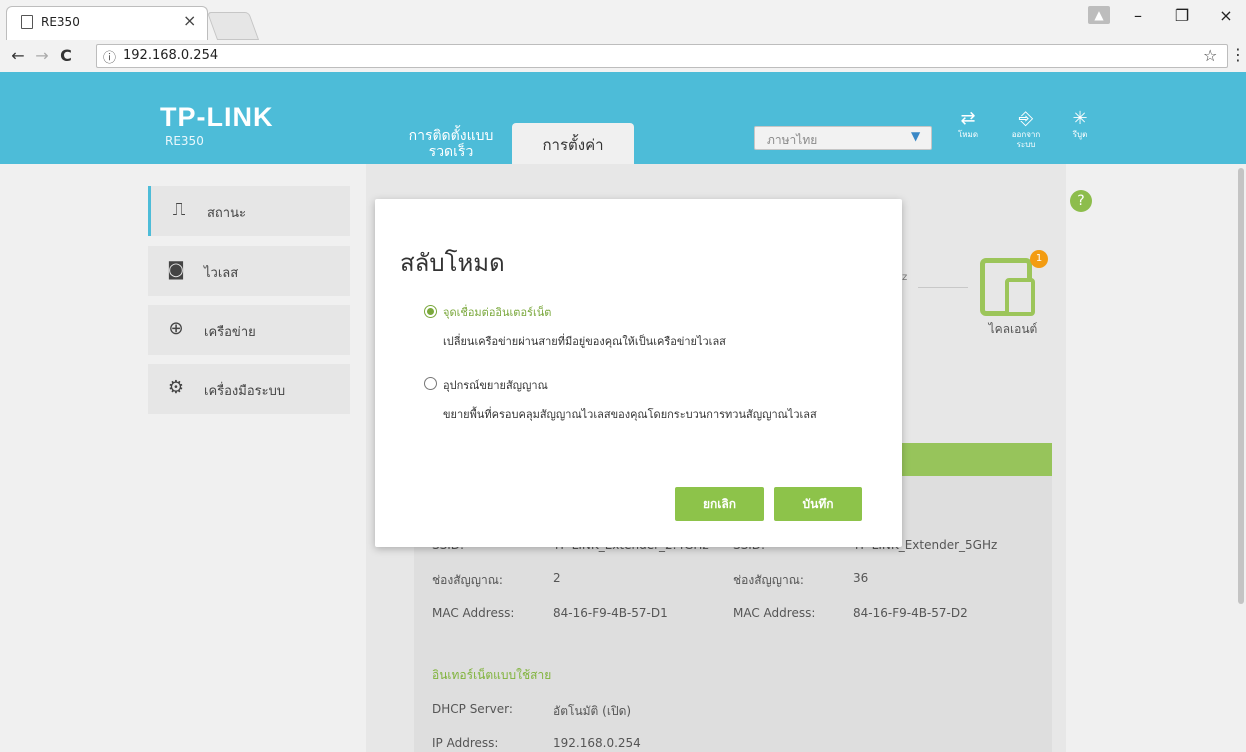 The width and height of the screenshot is (1246, 752). Describe the element at coordinates (1081, 201) in the screenshot. I see `help-icon: ?` at that location.